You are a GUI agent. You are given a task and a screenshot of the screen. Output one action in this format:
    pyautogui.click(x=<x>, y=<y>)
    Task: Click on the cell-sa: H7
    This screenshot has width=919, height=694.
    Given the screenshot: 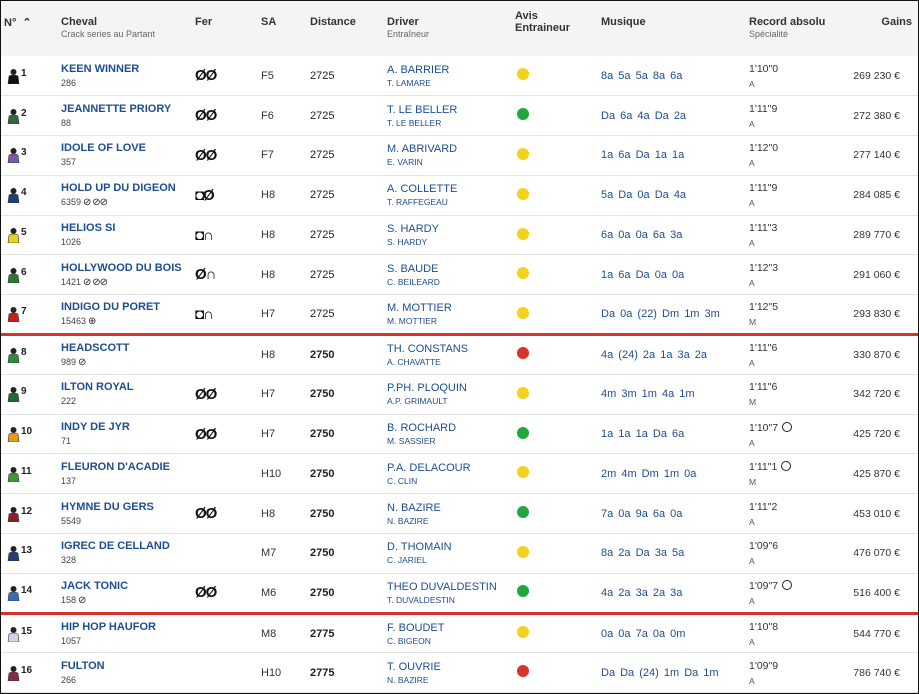 What is the action you would take?
    pyautogui.click(x=268, y=434)
    